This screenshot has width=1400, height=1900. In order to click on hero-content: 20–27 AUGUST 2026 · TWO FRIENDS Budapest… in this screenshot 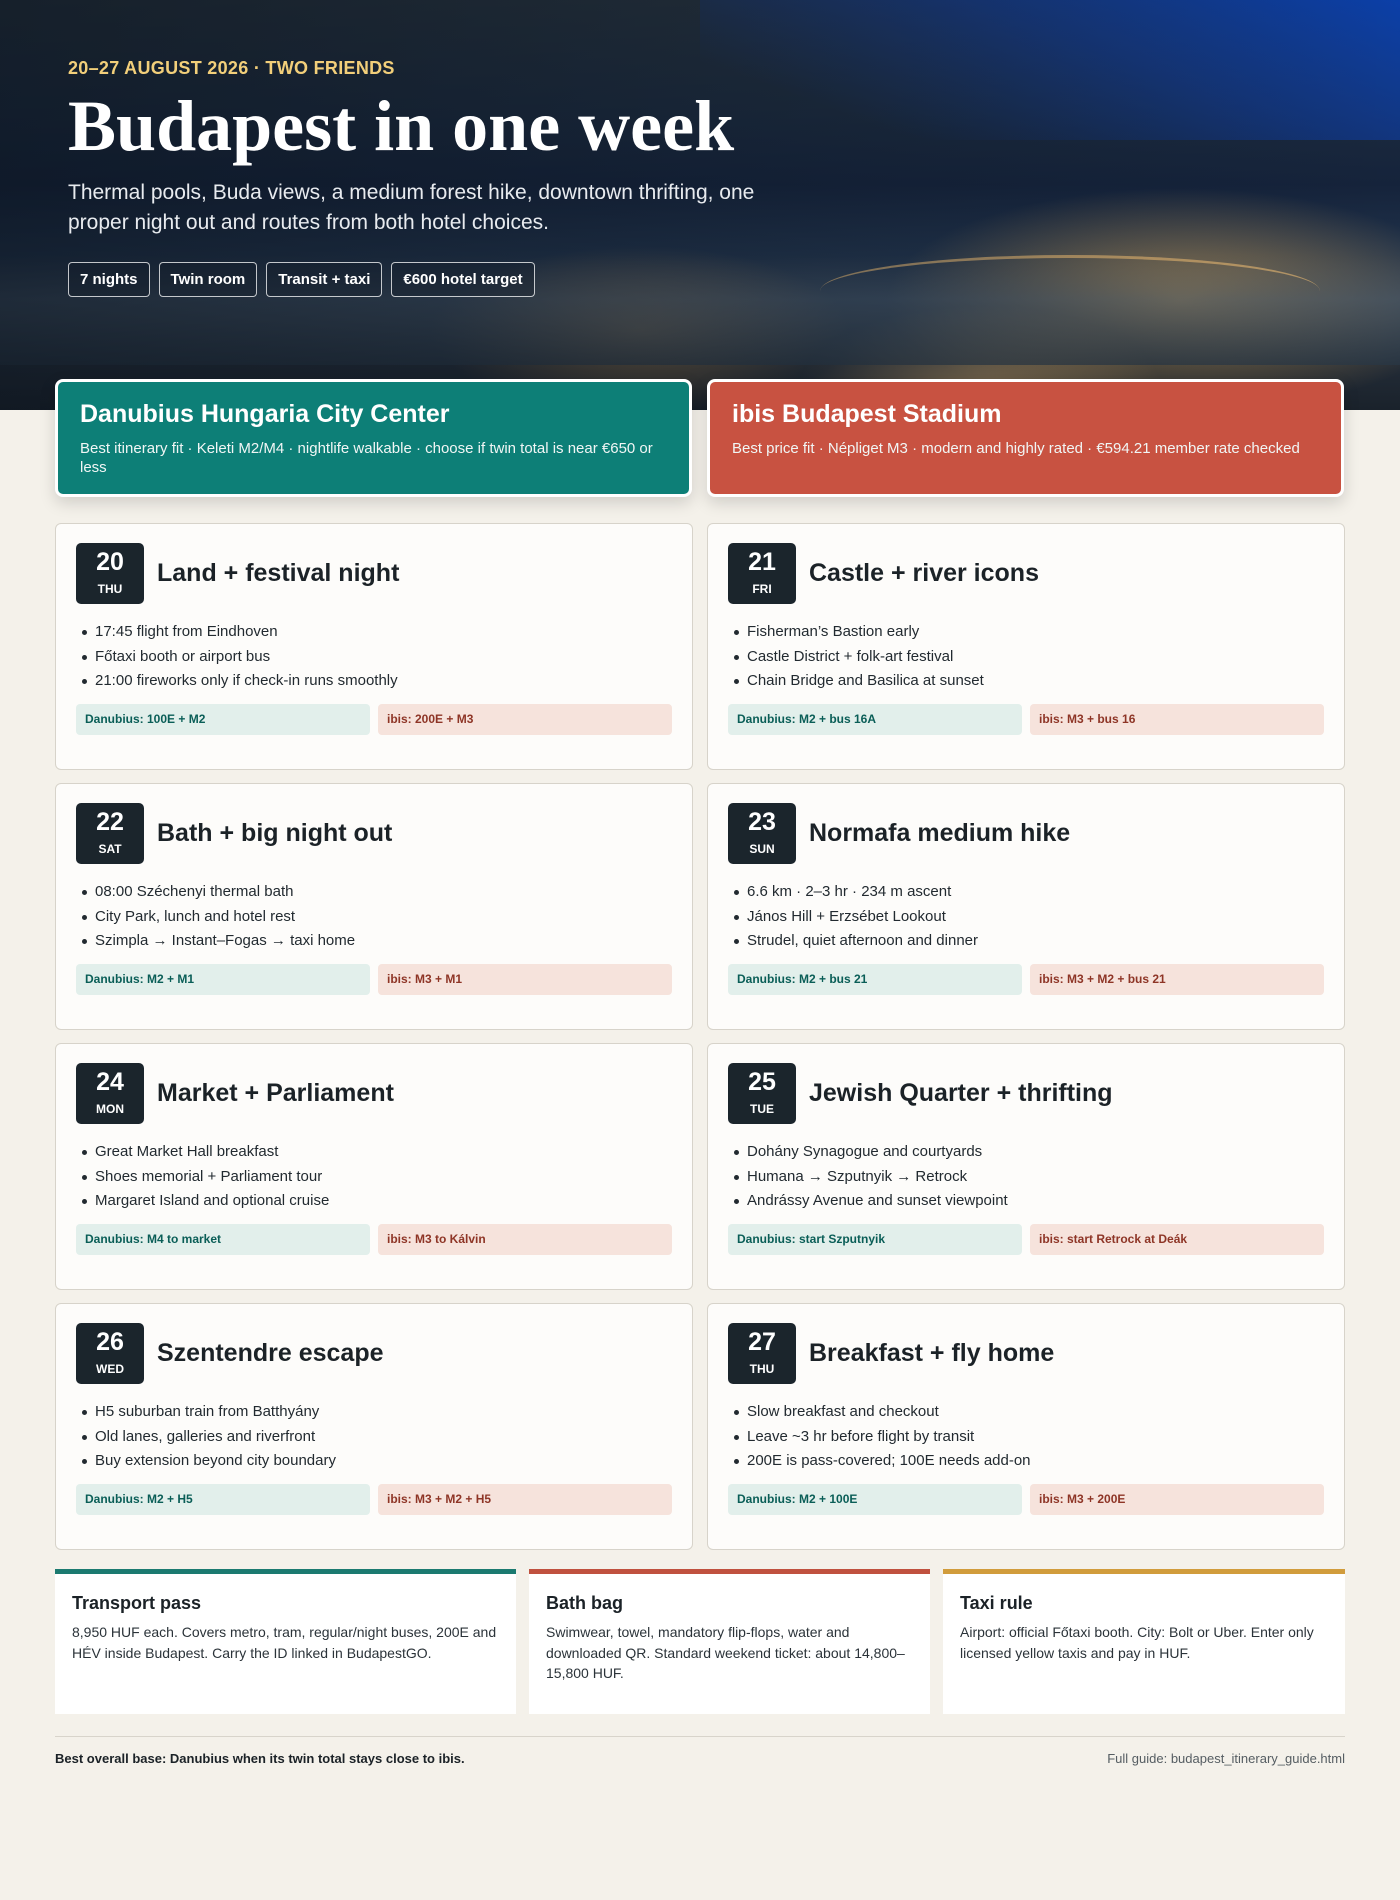, I will do `click(428, 178)`.